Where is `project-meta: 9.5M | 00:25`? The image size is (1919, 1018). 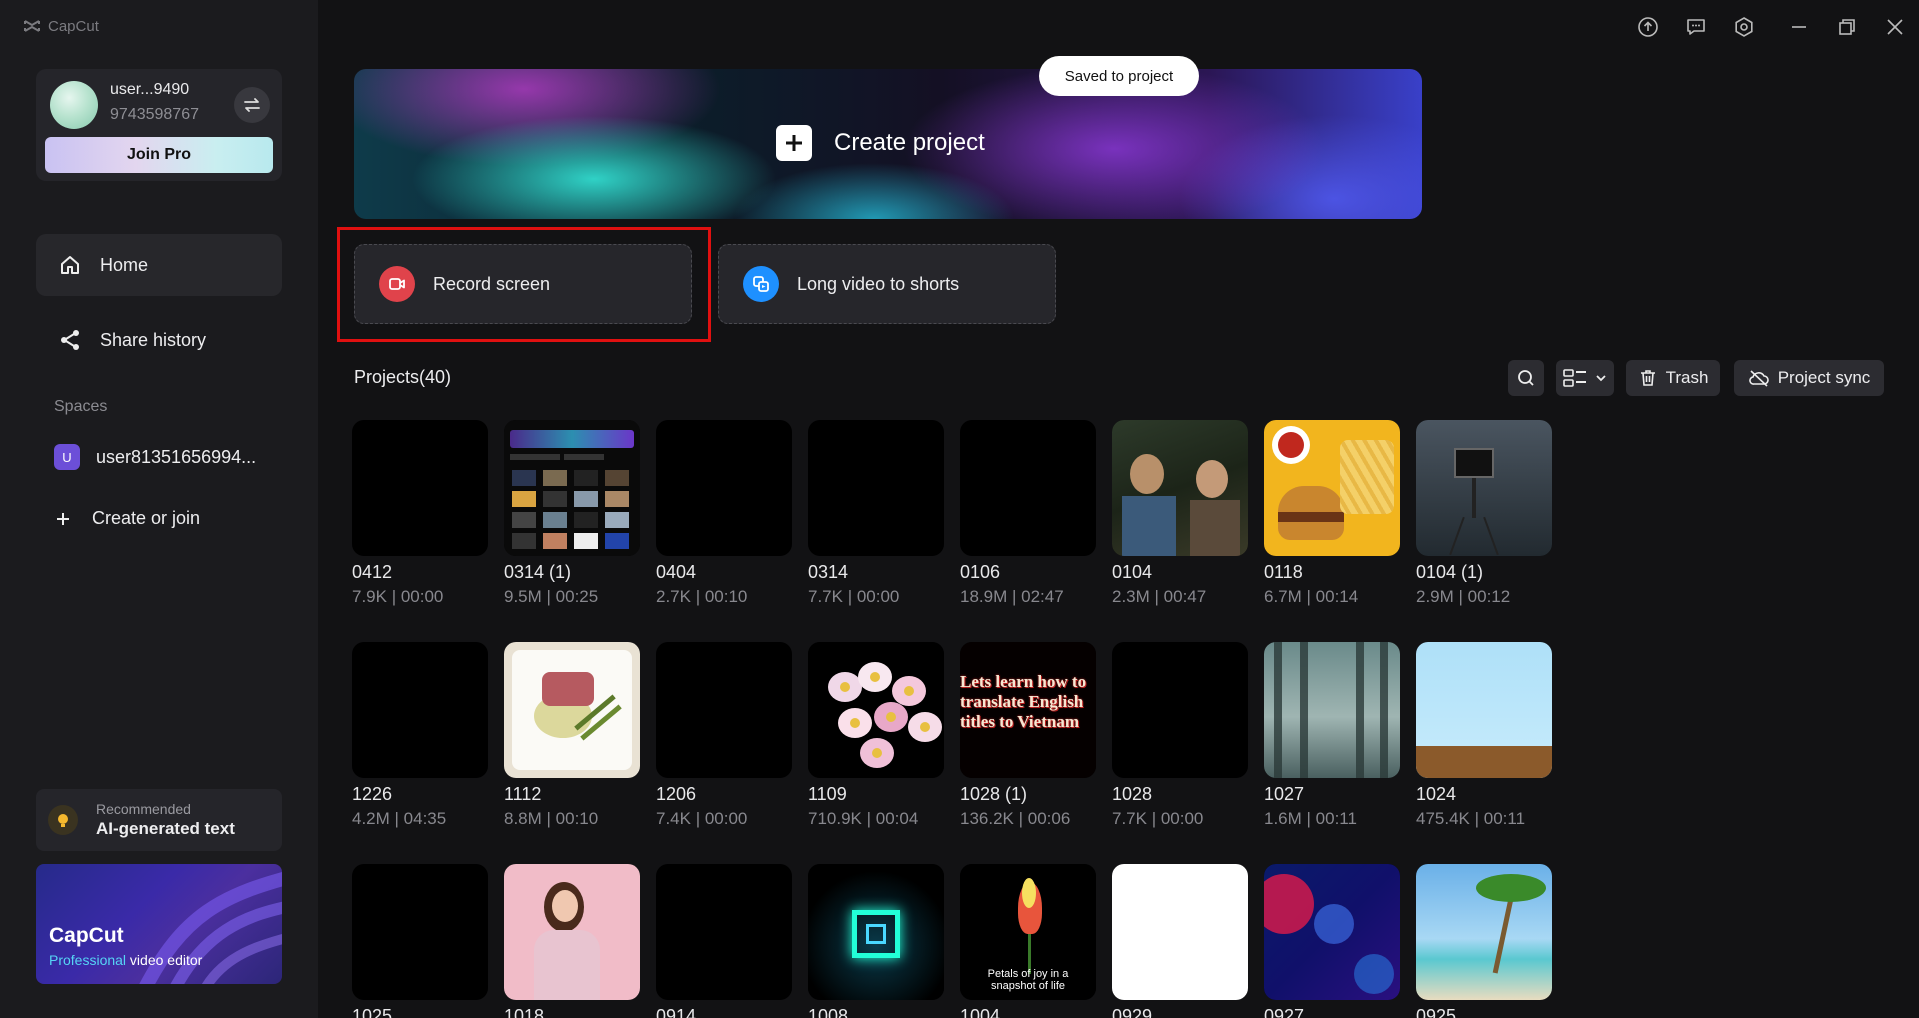
project-meta: 9.5M | 00:25 is located at coordinates (551, 596).